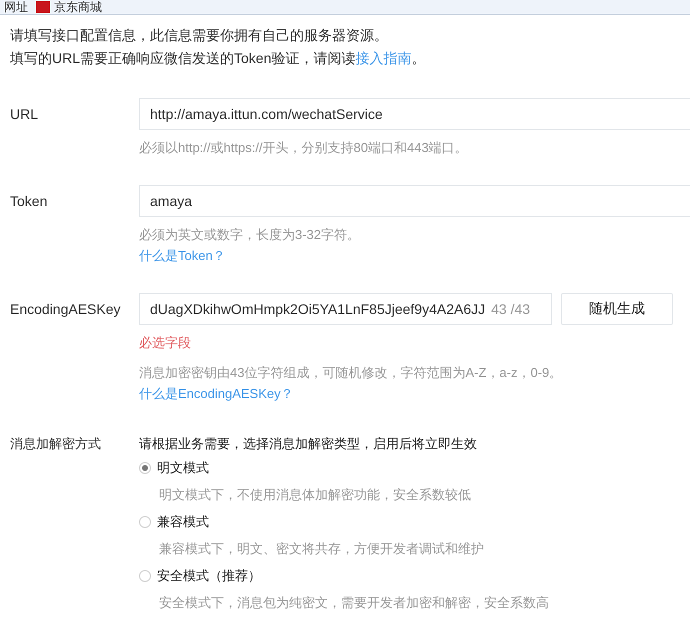 This screenshot has height=617, width=690. What do you see at coordinates (16, 7) in the screenshot?
I see `bookmark-link: 网址` at bounding box center [16, 7].